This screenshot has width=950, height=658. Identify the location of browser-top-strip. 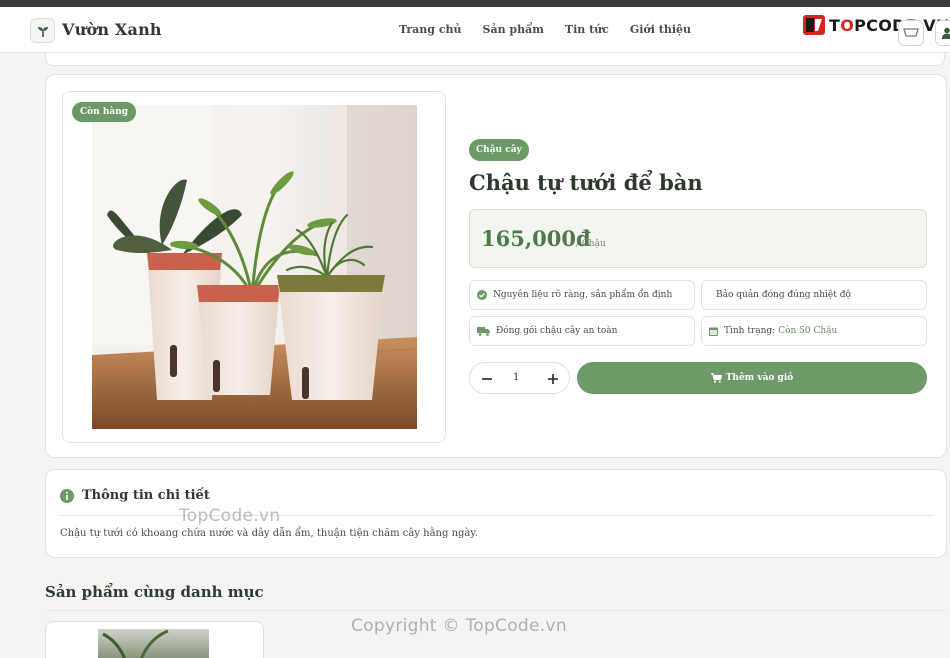
(475, 3).